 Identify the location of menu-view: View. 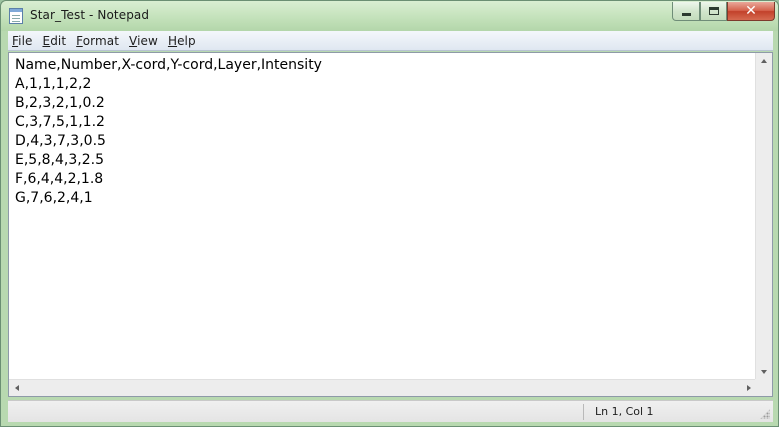
(143, 41).